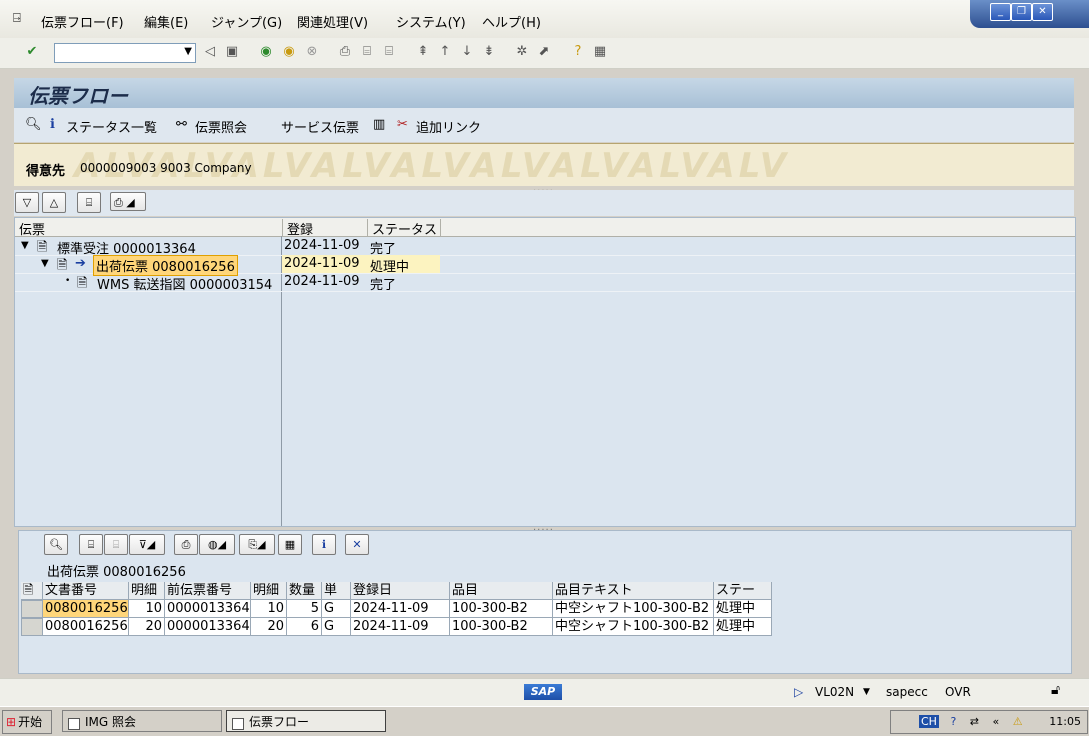 This screenshot has height=736, width=1089. Describe the element at coordinates (257, 544) in the screenshot. I see `export-dropdown-icon: ⎘◢` at that location.